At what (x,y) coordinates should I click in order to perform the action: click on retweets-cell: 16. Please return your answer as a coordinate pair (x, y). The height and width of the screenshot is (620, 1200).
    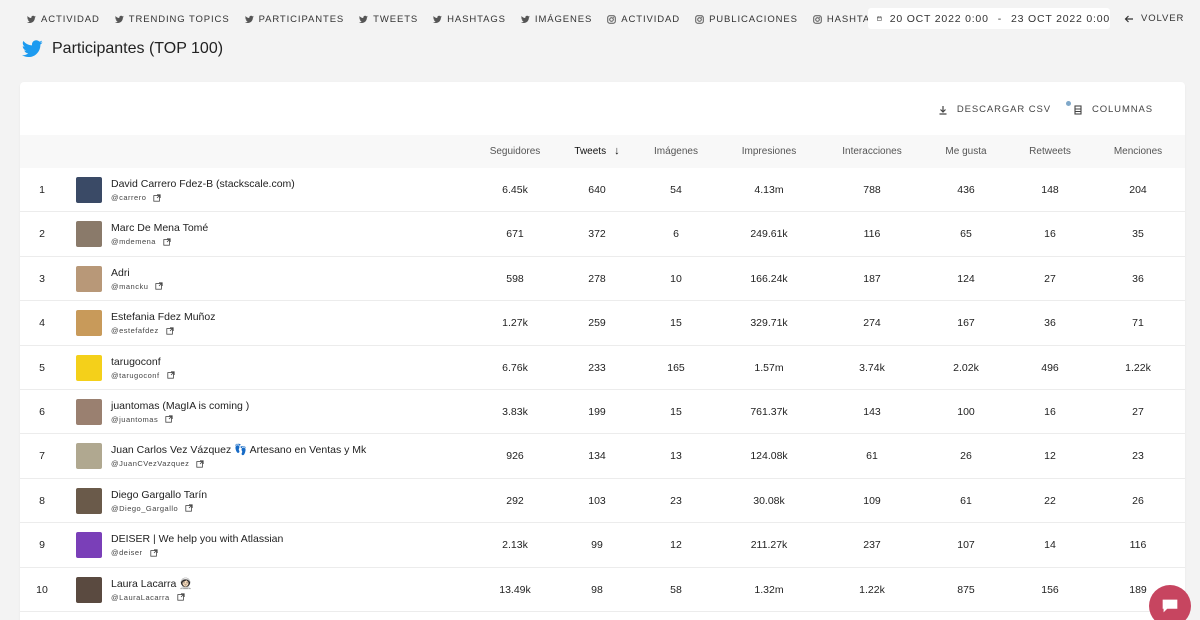
    Looking at the image, I should click on (1050, 411).